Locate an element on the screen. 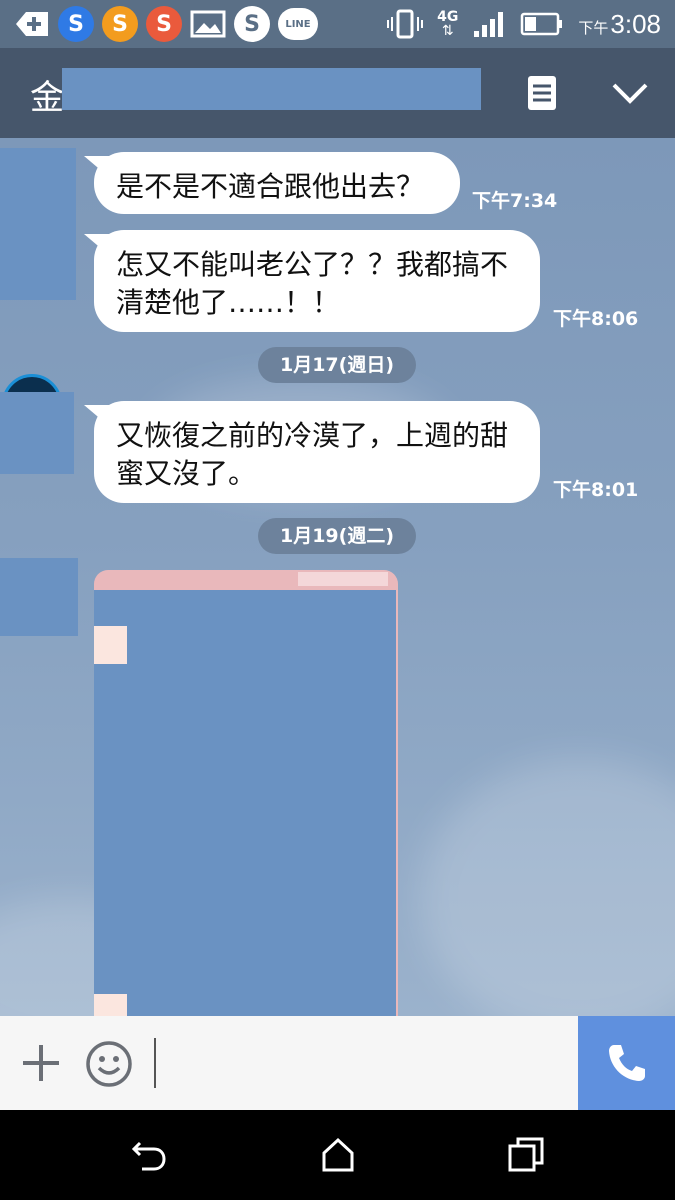 The image size is (675, 1200). signal-icon is located at coordinates (489, 24).